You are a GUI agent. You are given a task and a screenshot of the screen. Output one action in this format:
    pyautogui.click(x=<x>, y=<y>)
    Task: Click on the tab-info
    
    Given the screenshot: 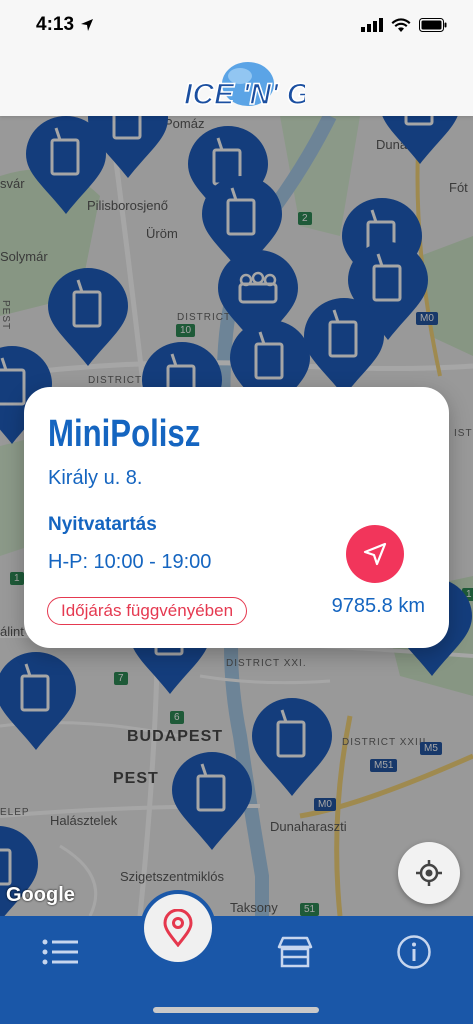 What is the action you would take?
    pyautogui.click(x=414, y=952)
    